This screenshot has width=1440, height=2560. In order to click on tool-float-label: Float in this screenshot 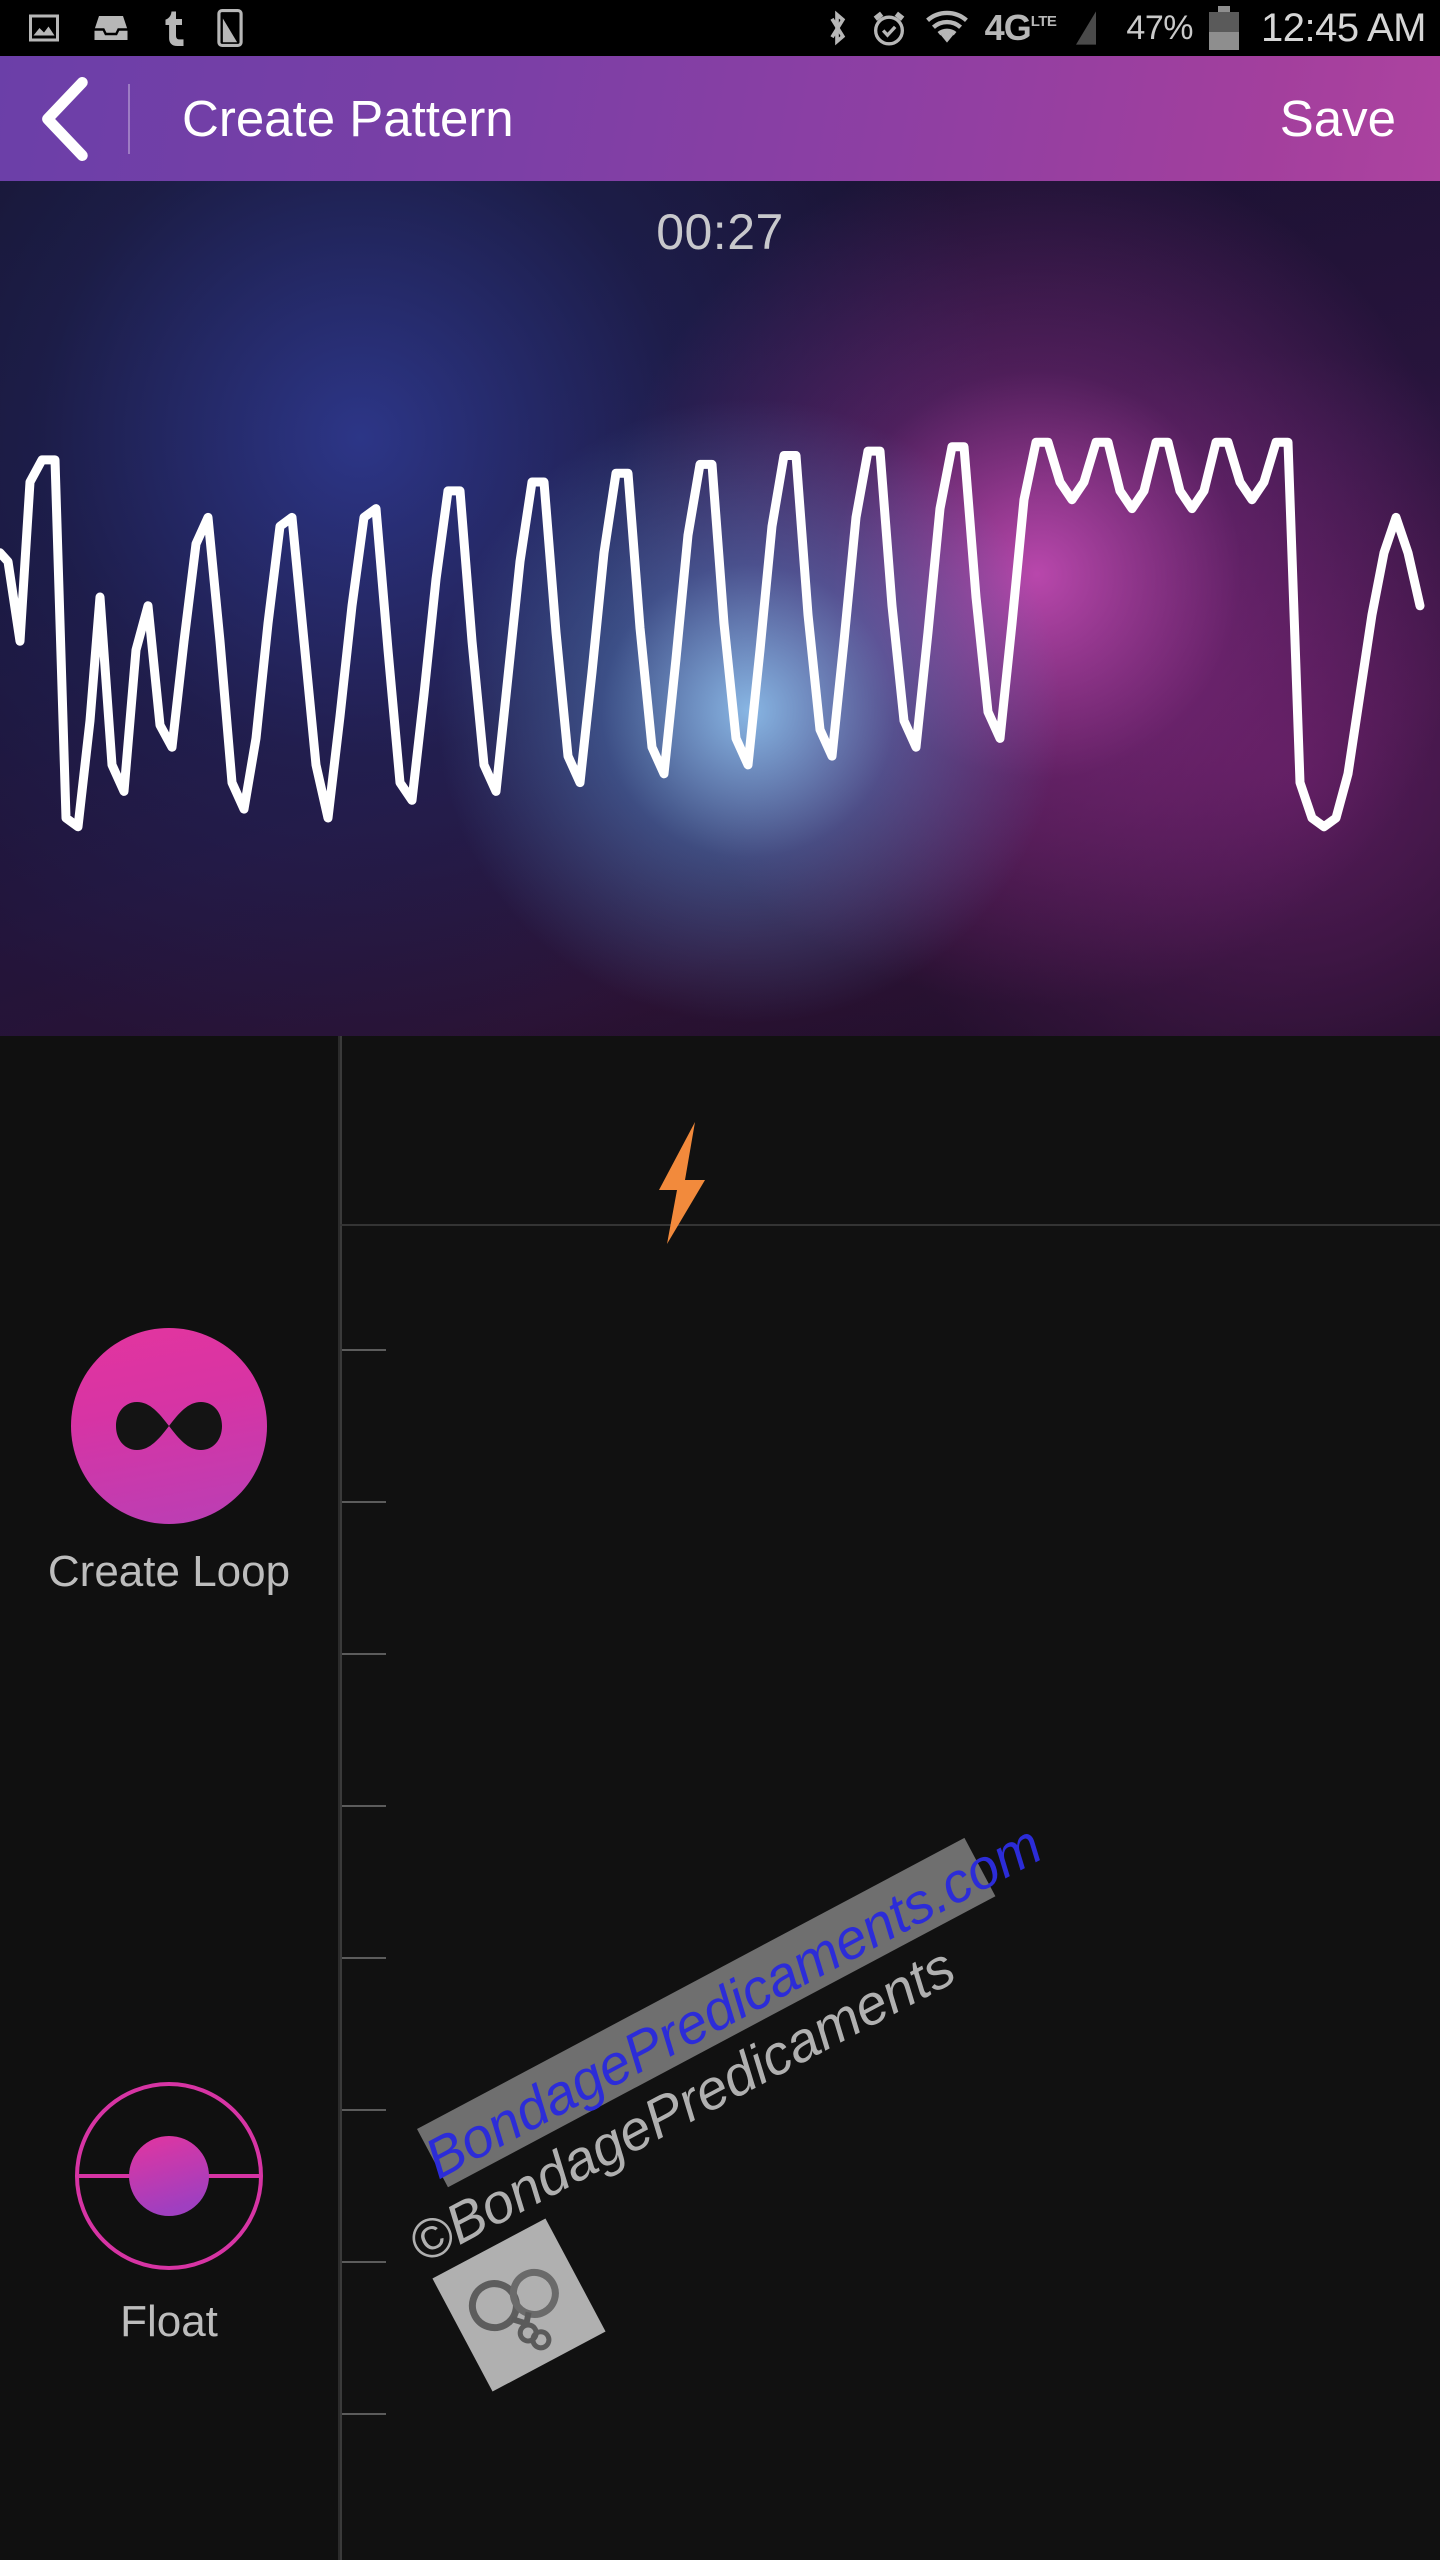, I will do `click(169, 2321)`.